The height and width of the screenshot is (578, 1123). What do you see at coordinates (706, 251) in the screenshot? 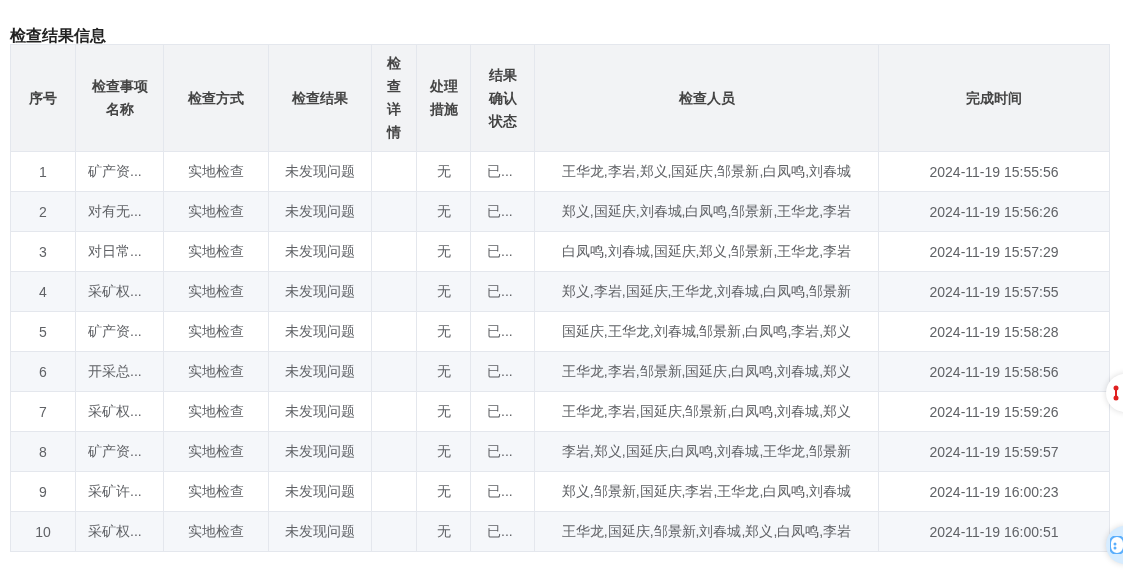
I see `table-cell: 白凤鸣,刘春城,国延庆,郑义,邹景新,王华龙,李岩` at bounding box center [706, 251].